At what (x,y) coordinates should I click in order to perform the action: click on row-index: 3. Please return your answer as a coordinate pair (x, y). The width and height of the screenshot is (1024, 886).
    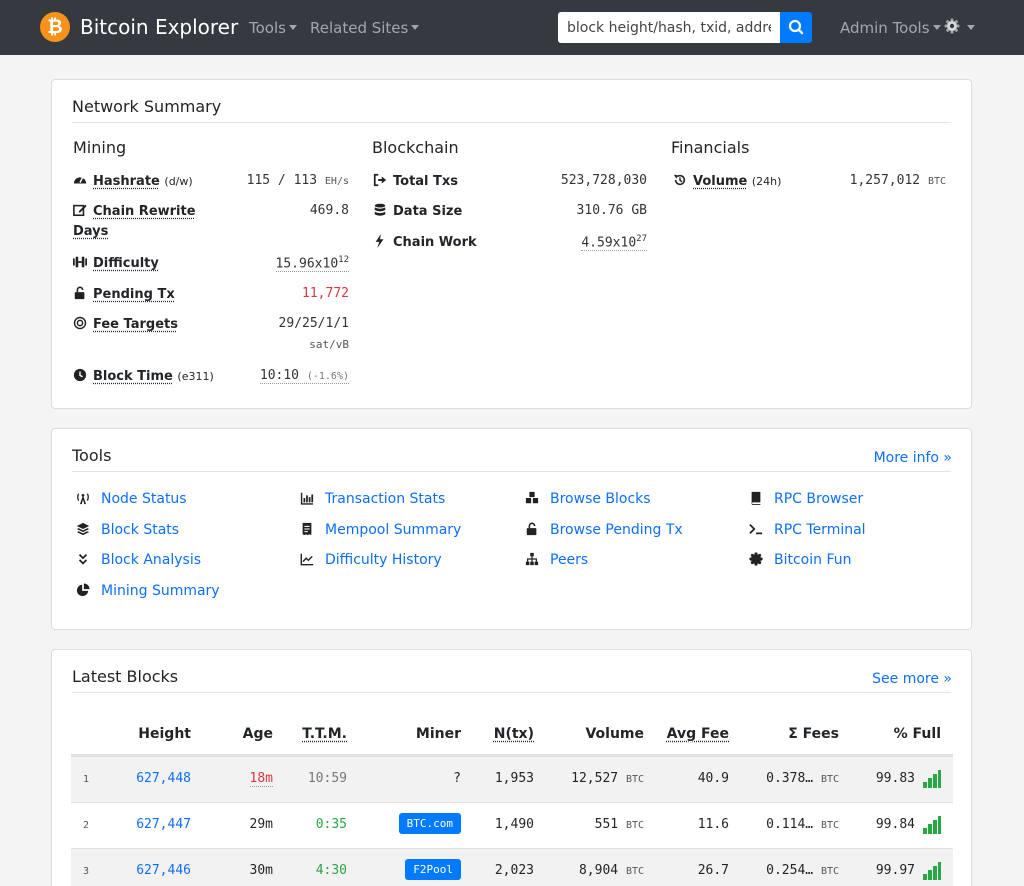
    Looking at the image, I should click on (86, 871).